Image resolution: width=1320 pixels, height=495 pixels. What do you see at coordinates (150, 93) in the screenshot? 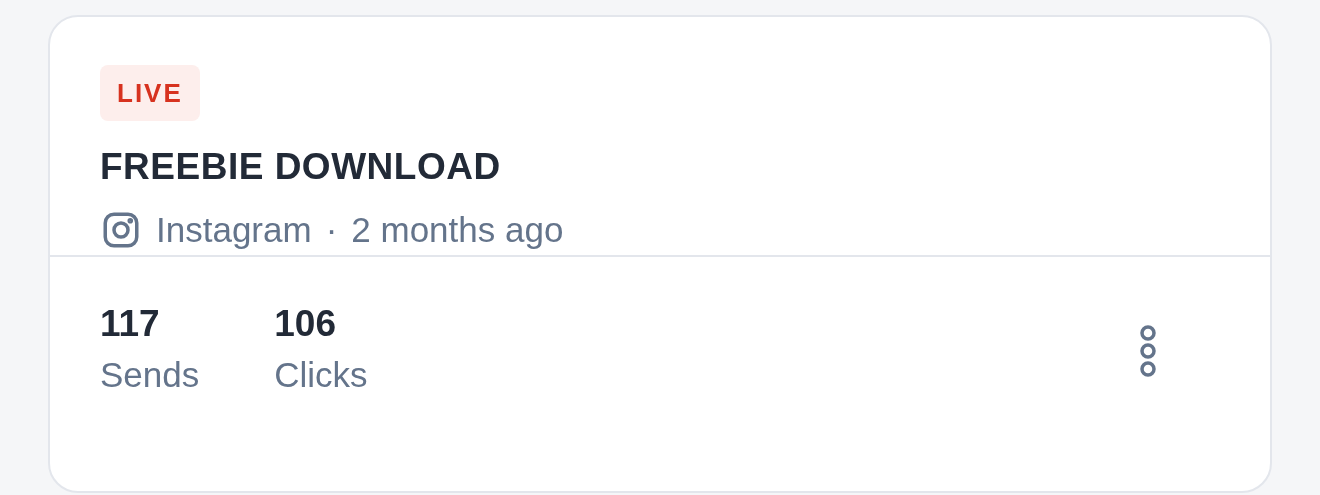
I see `status-badge: LIVE` at bounding box center [150, 93].